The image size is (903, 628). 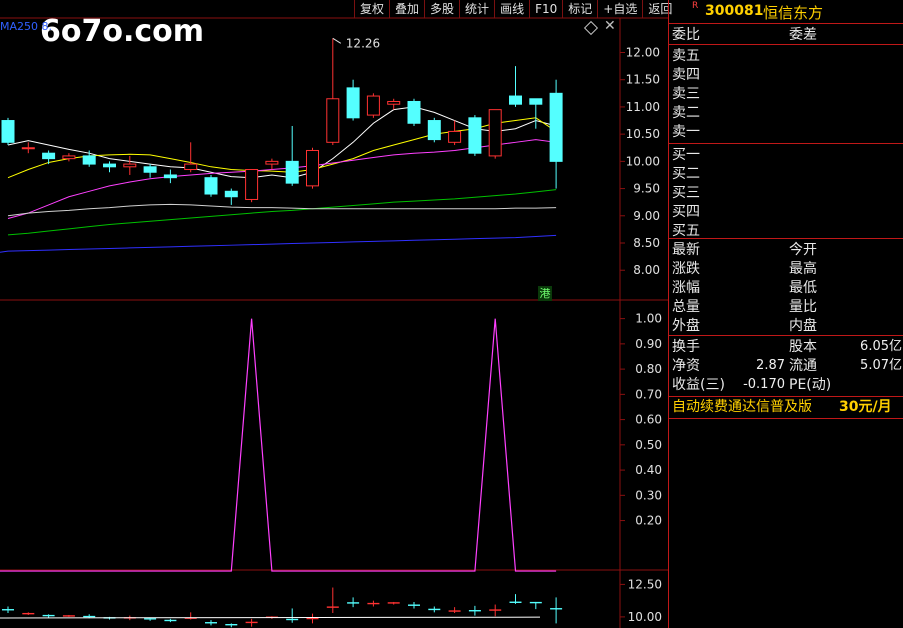 What do you see at coordinates (803, 347) in the screenshot?
I see `guben-label: 股本` at bounding box center [803, 347].